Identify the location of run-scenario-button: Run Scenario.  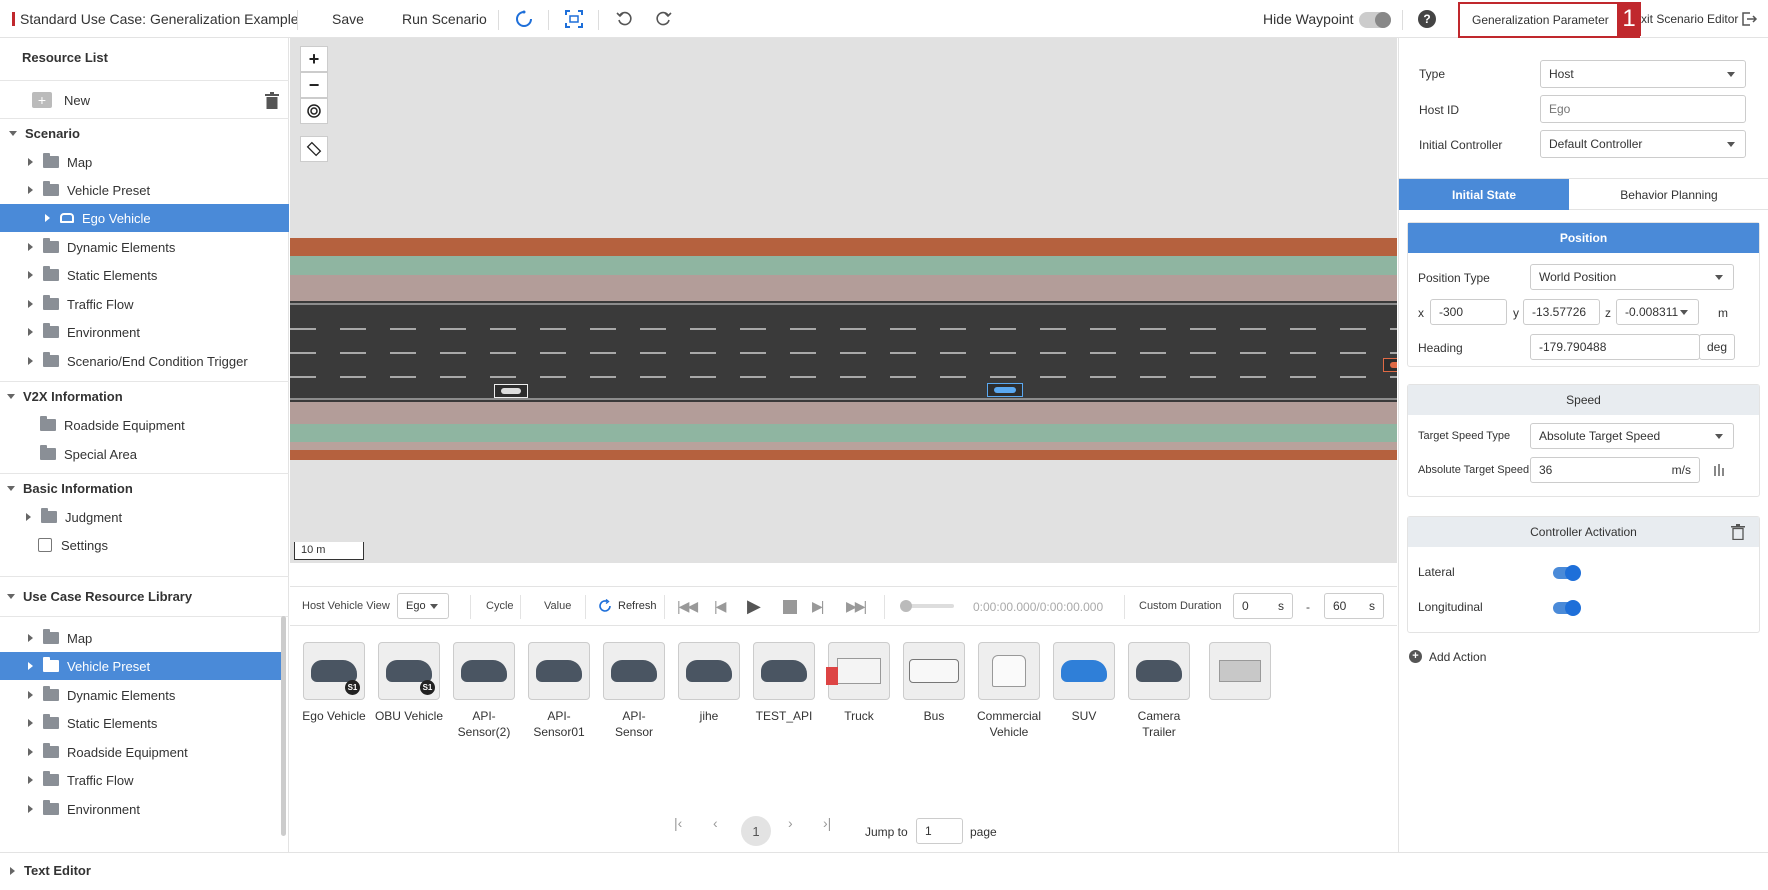
(444, 19).